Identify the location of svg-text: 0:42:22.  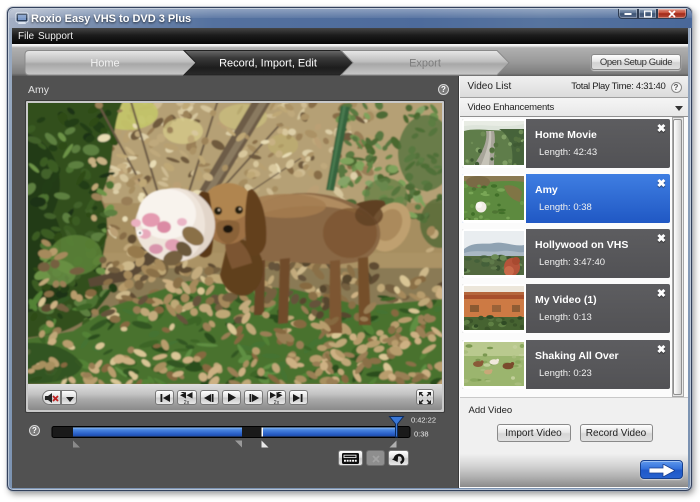
(423, 420).